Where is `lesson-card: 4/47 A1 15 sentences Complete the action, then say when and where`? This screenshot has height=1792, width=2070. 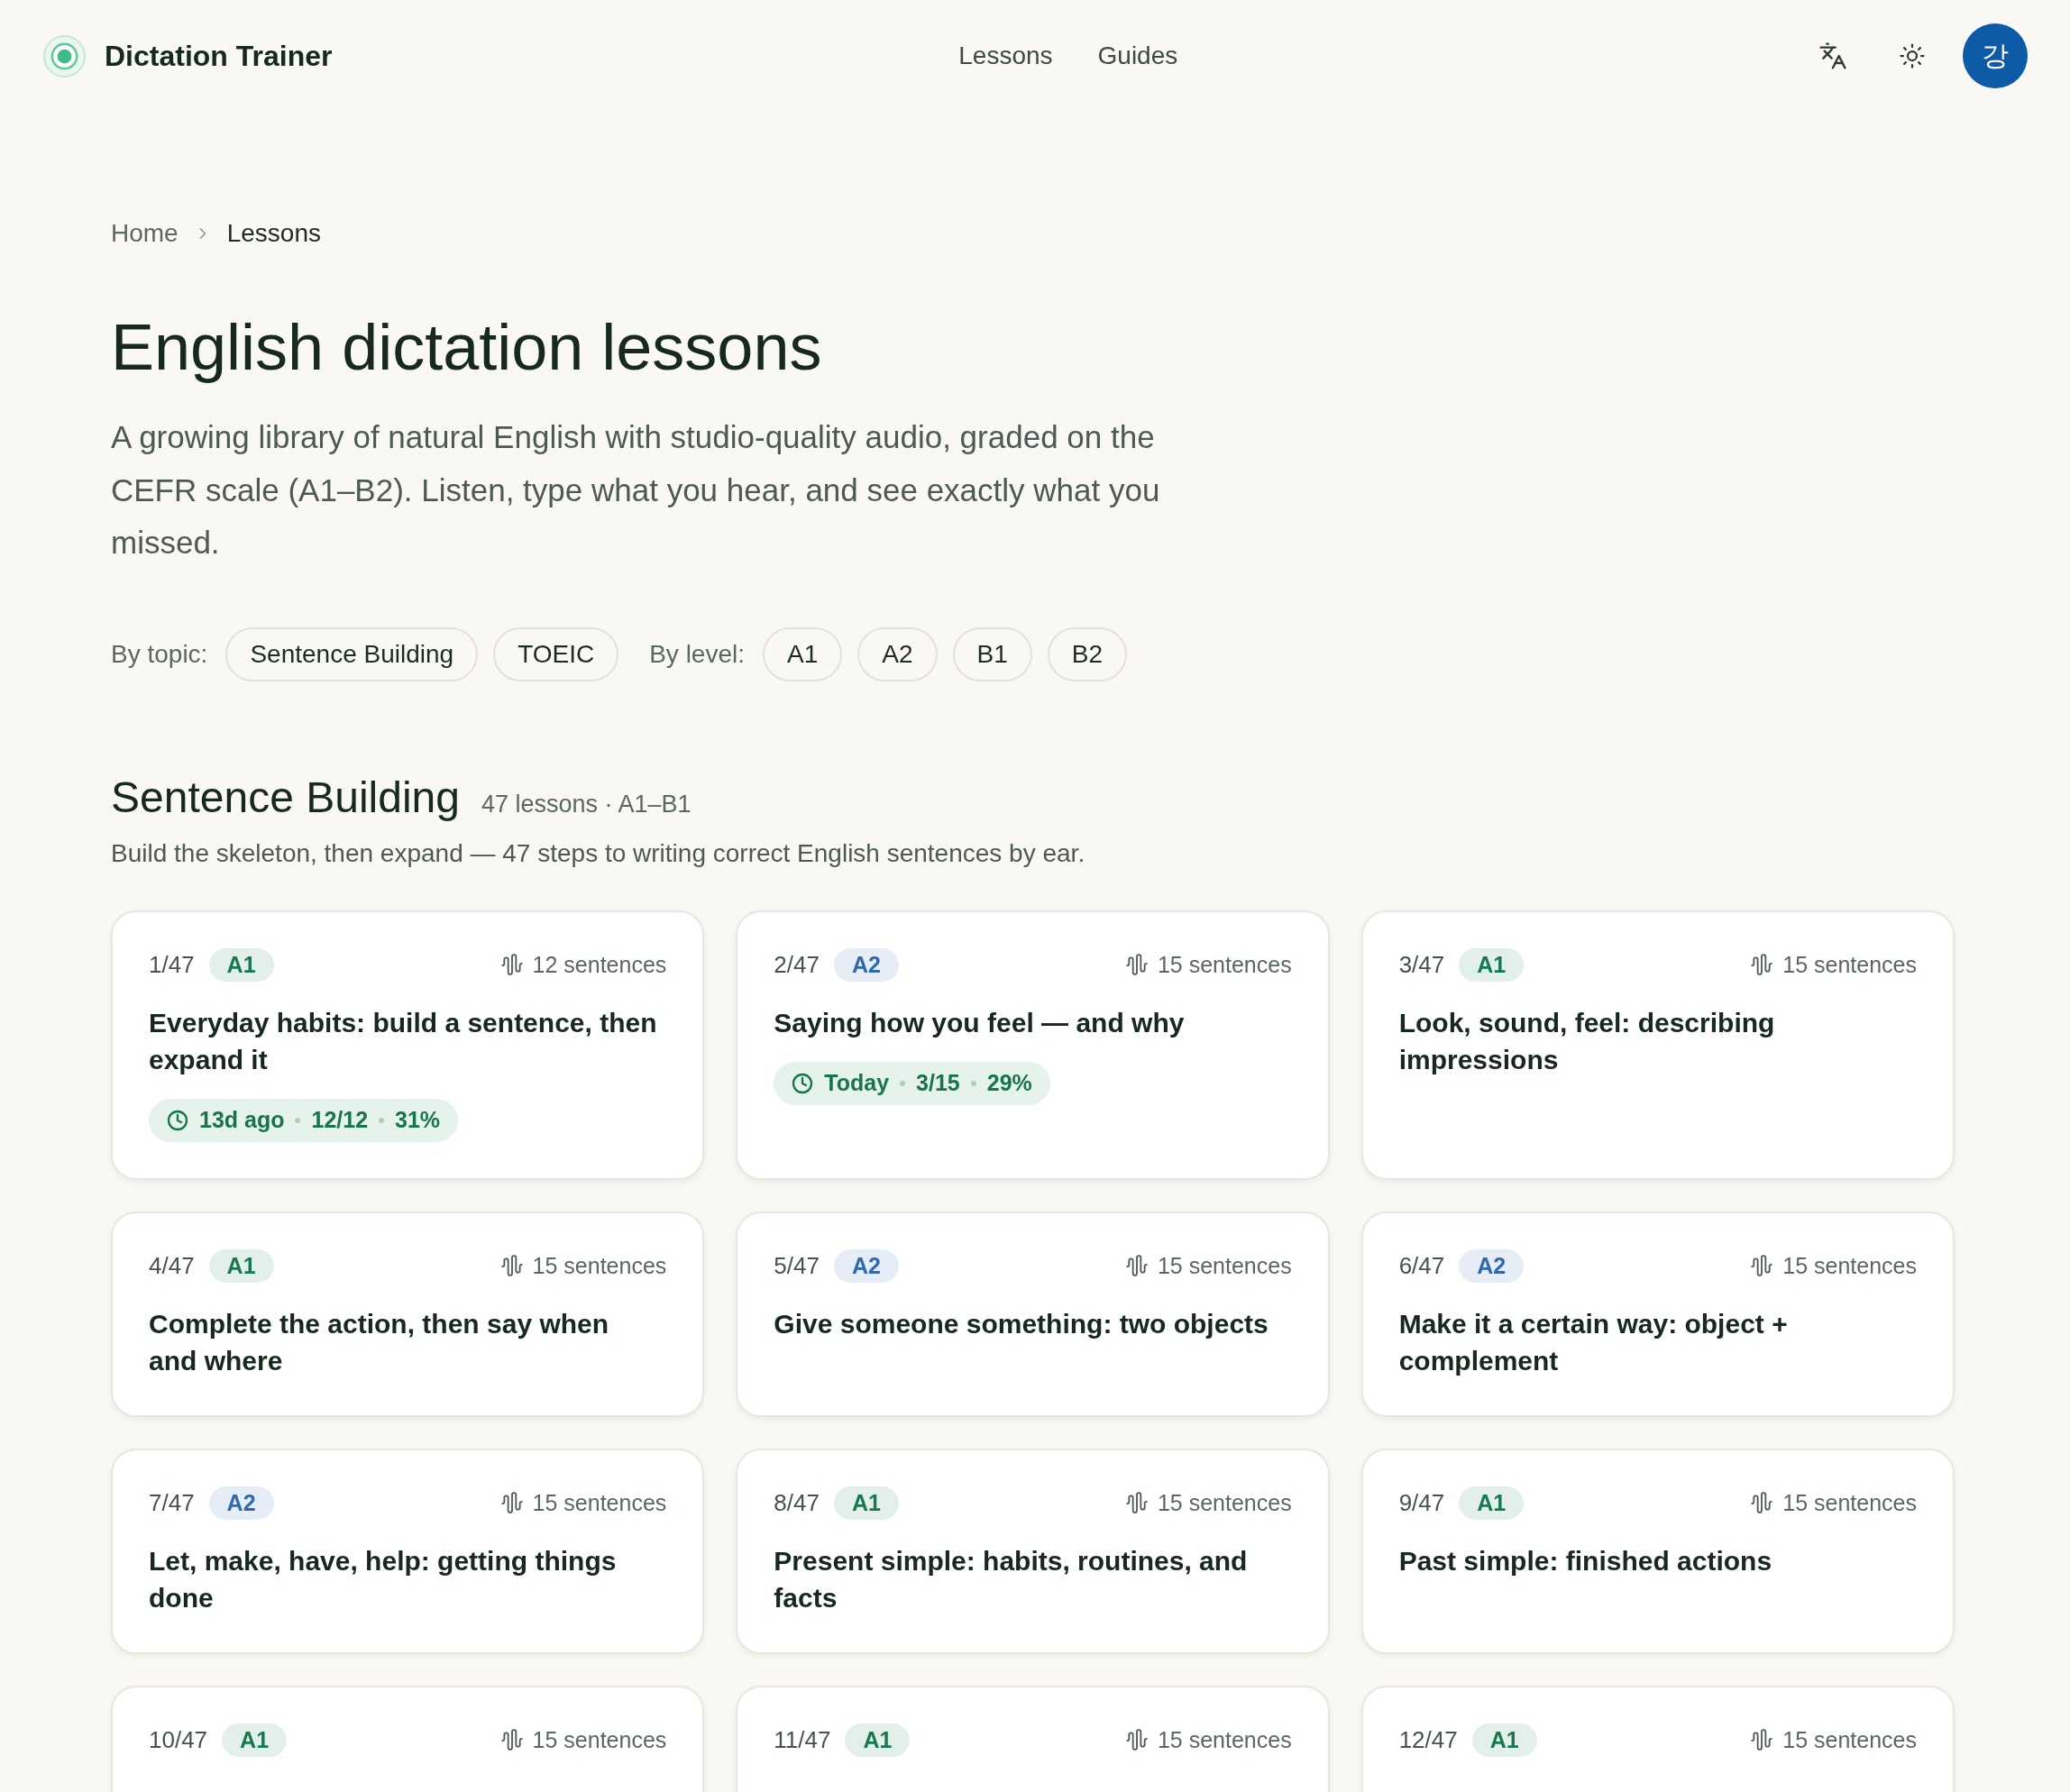 lesson-card: 4/47 A1 15 sentences Complete the action, then say when and where is located at coordinates (408, 1314).